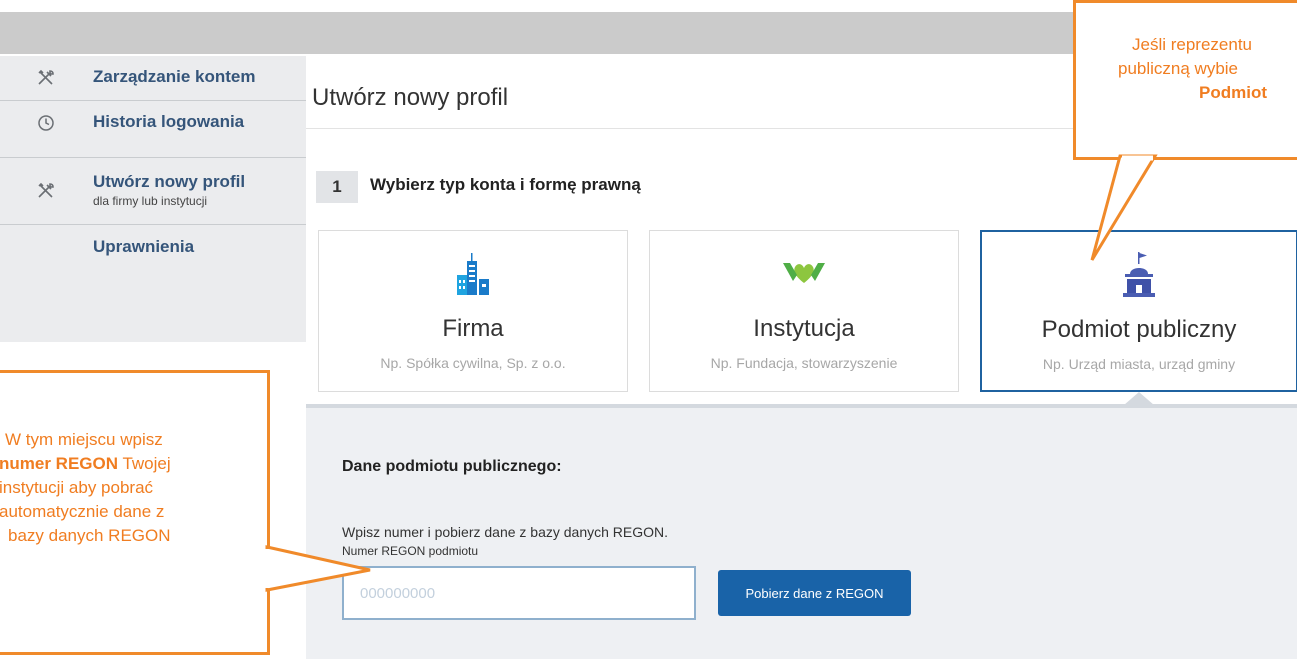  What do you see at coordinates (804, 328) in the screenshot?
I see `account-type-name: Instytucja` at bounding box center [804, 328].